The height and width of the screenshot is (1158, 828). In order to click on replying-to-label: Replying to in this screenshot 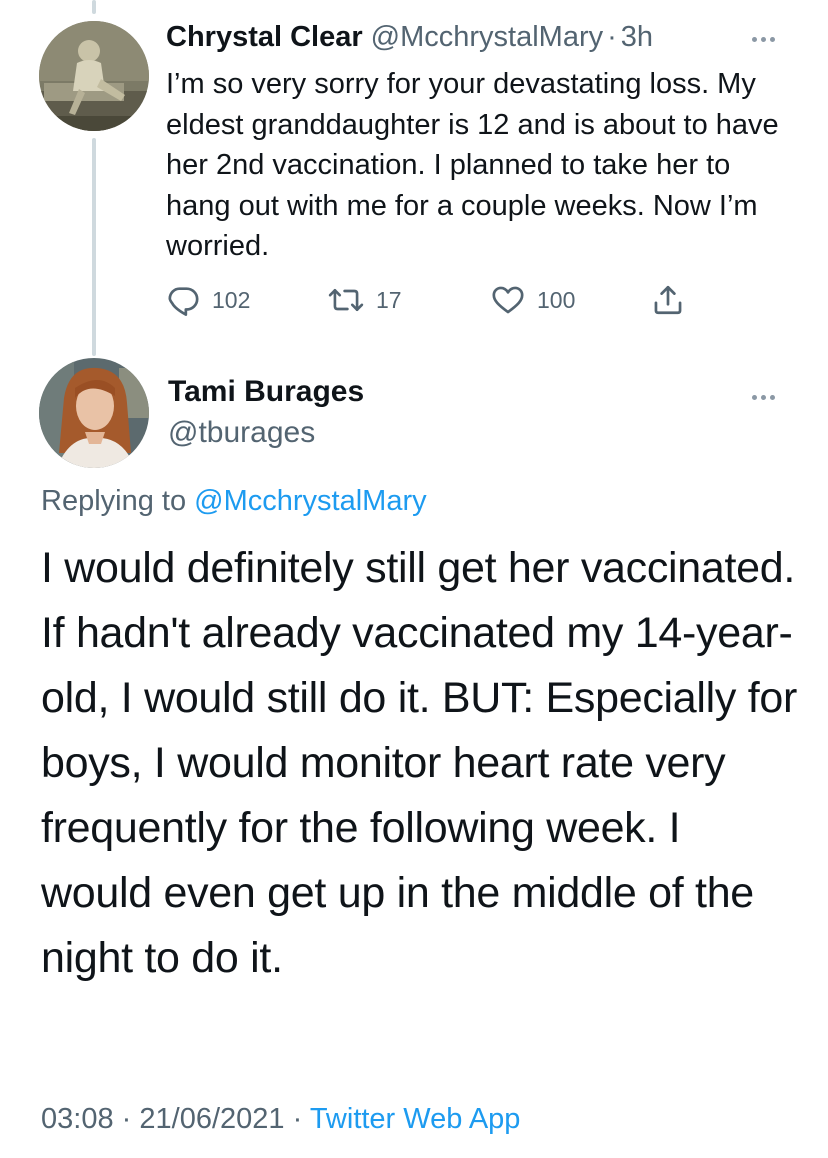, I will do `click(114, 501)`.